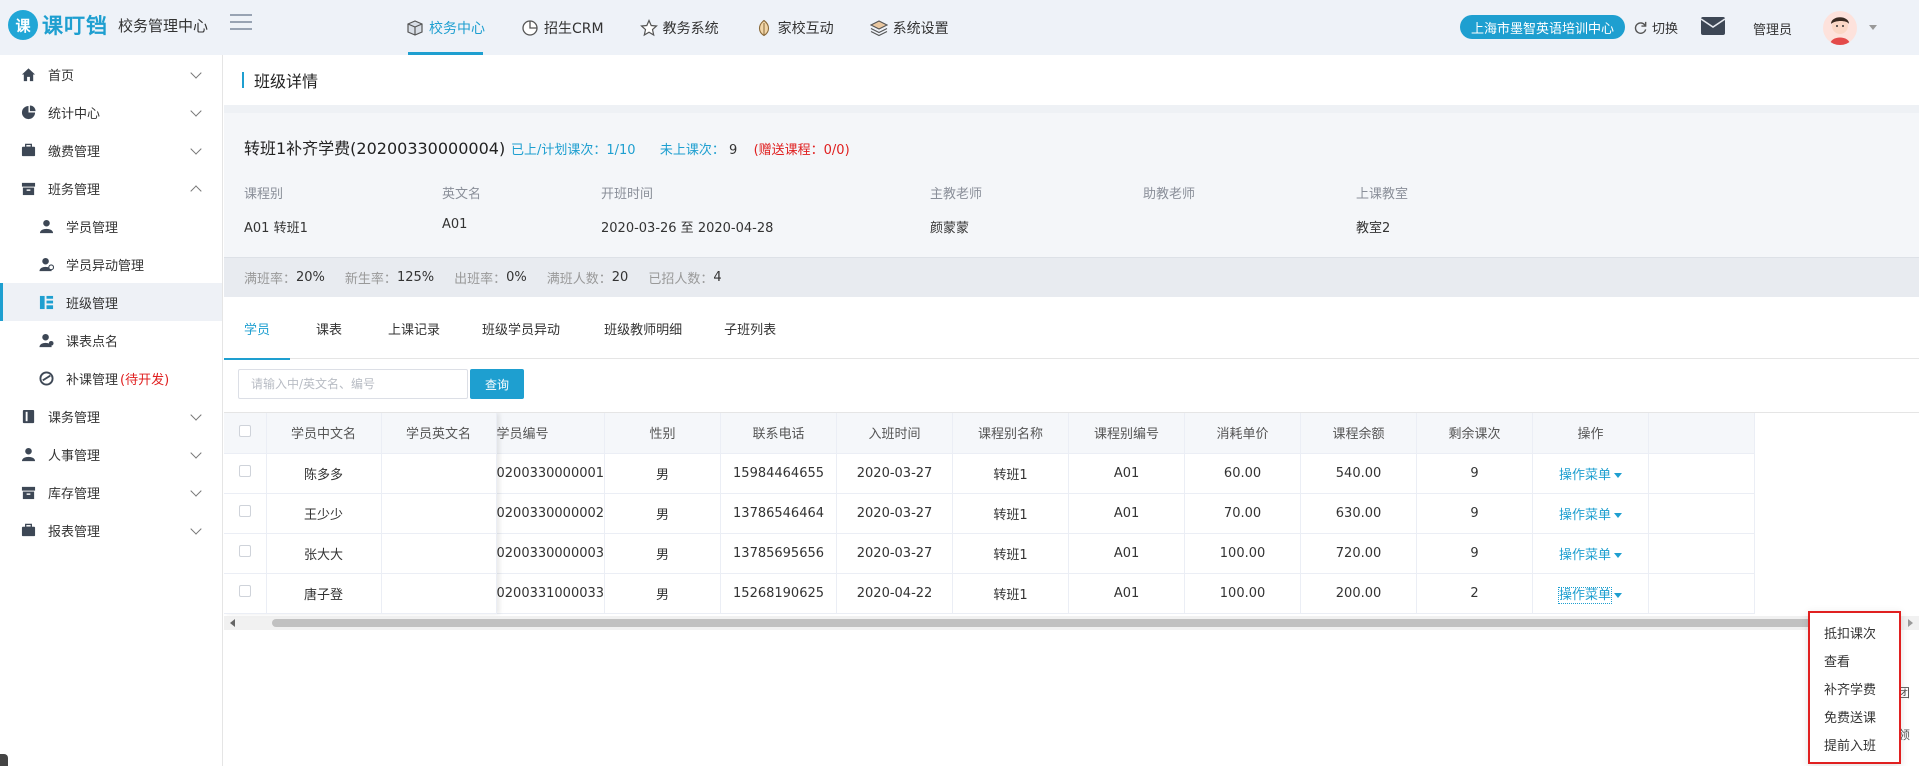 This screenshot has width=1919, height=766. I want to click on table-row: 王少少, so click(360, 513).